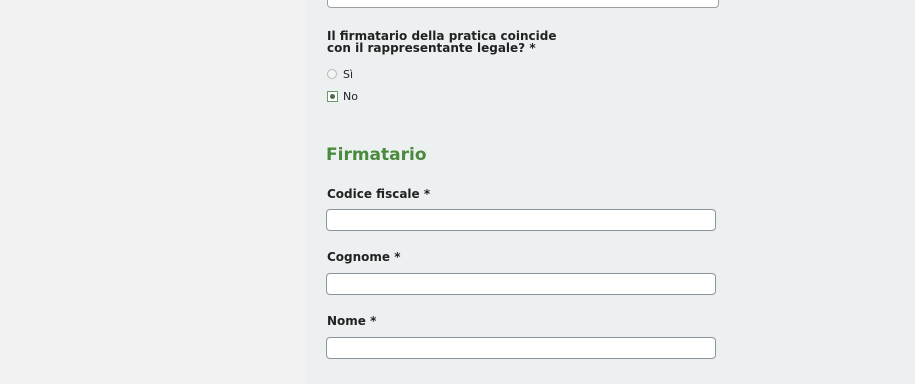  Describe the element at coordinates (348, 74) in the screenshot. I see `radio-label-si: Sì` at that location.